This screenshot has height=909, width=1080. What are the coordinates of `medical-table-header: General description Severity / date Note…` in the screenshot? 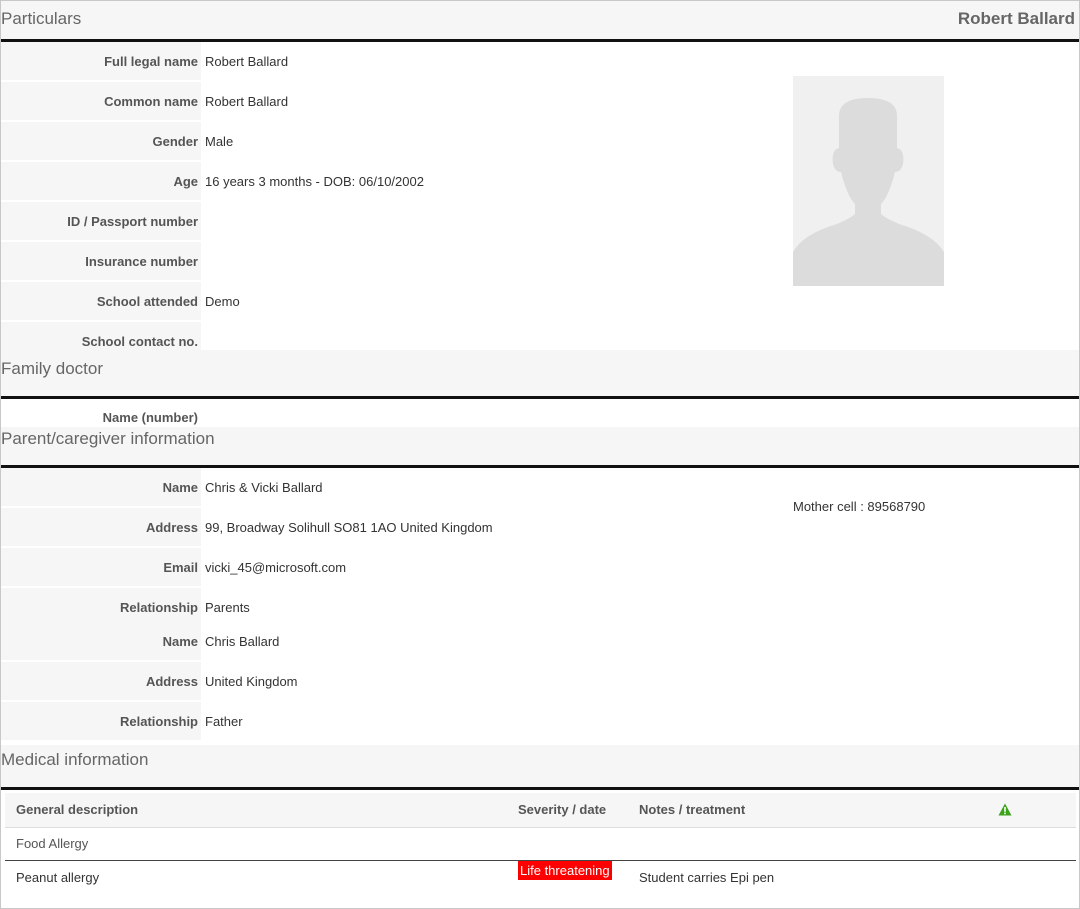 It's located at (540, 810).